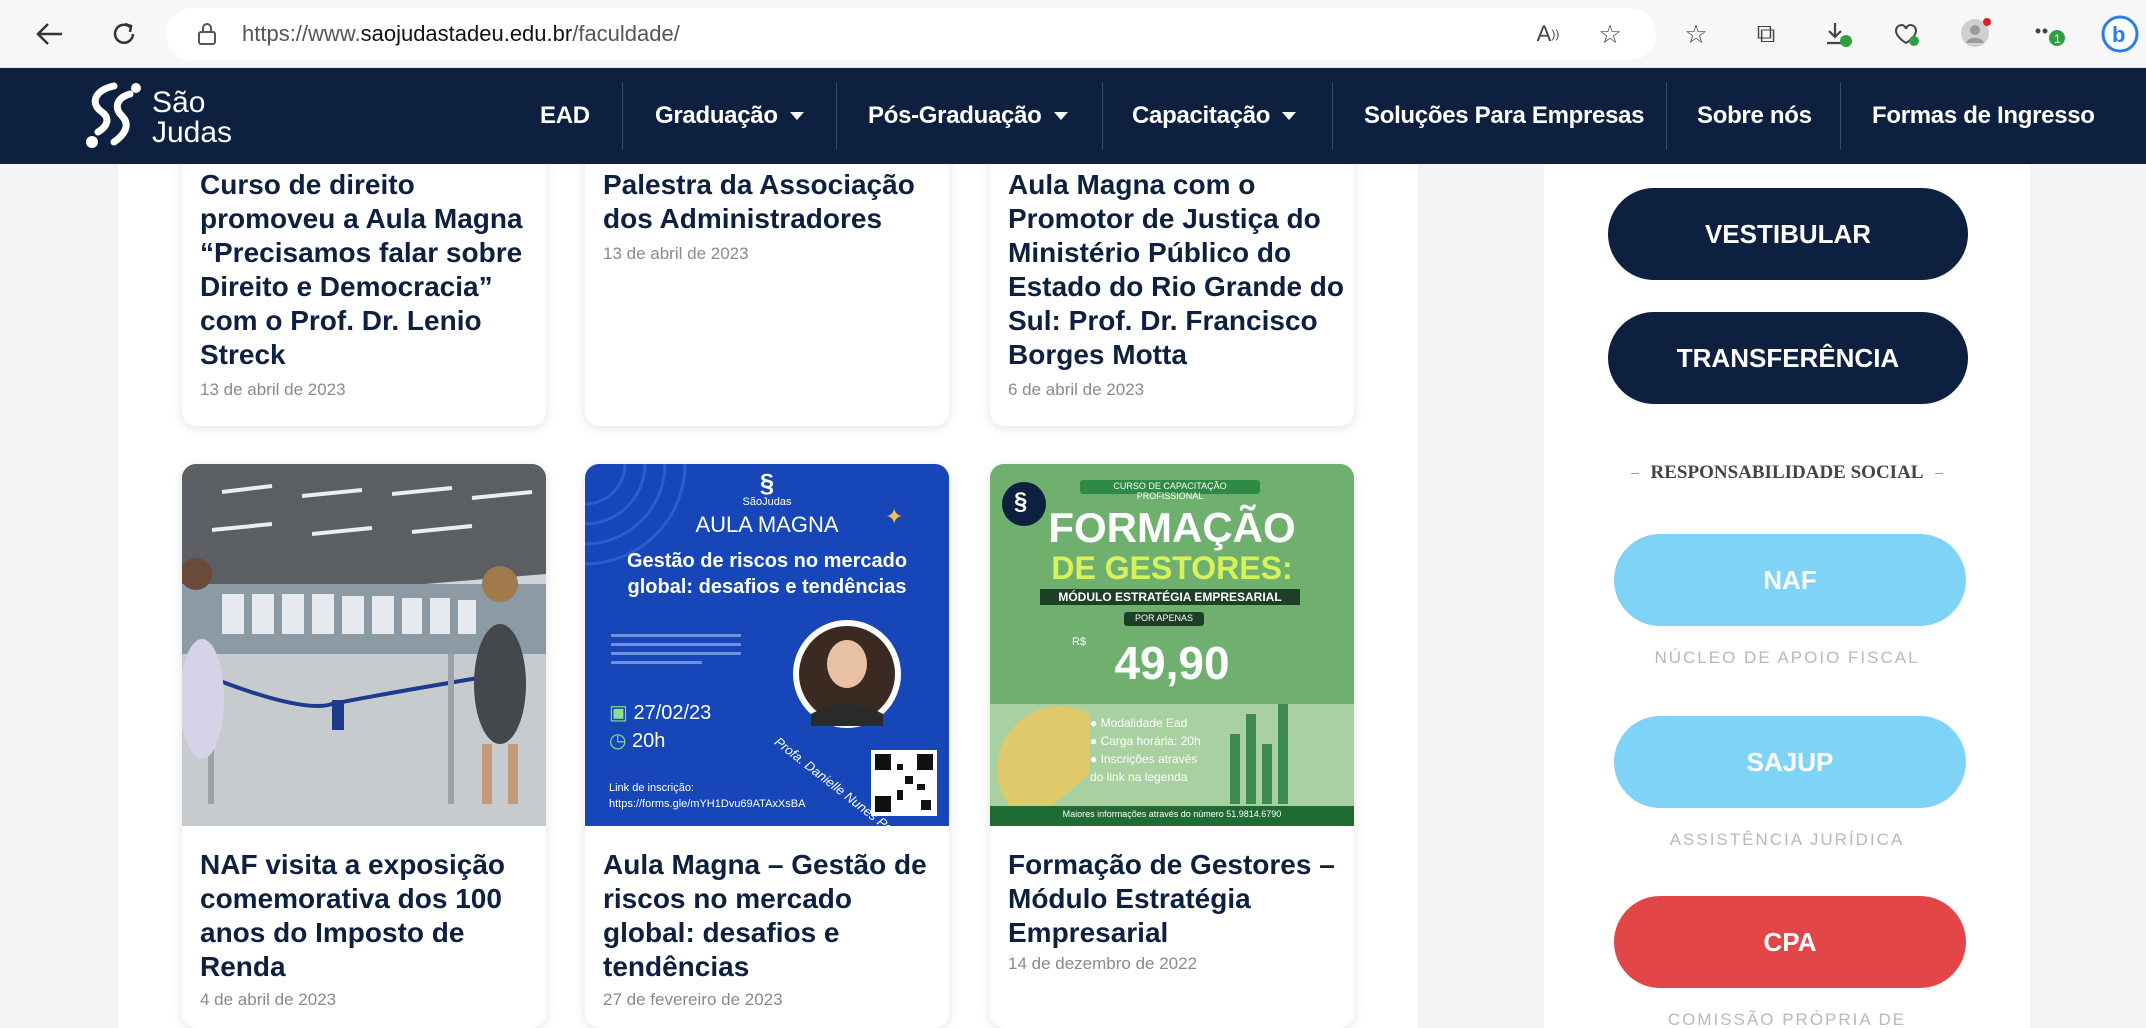  I want to click on post-image-naf, so click(364, 645).